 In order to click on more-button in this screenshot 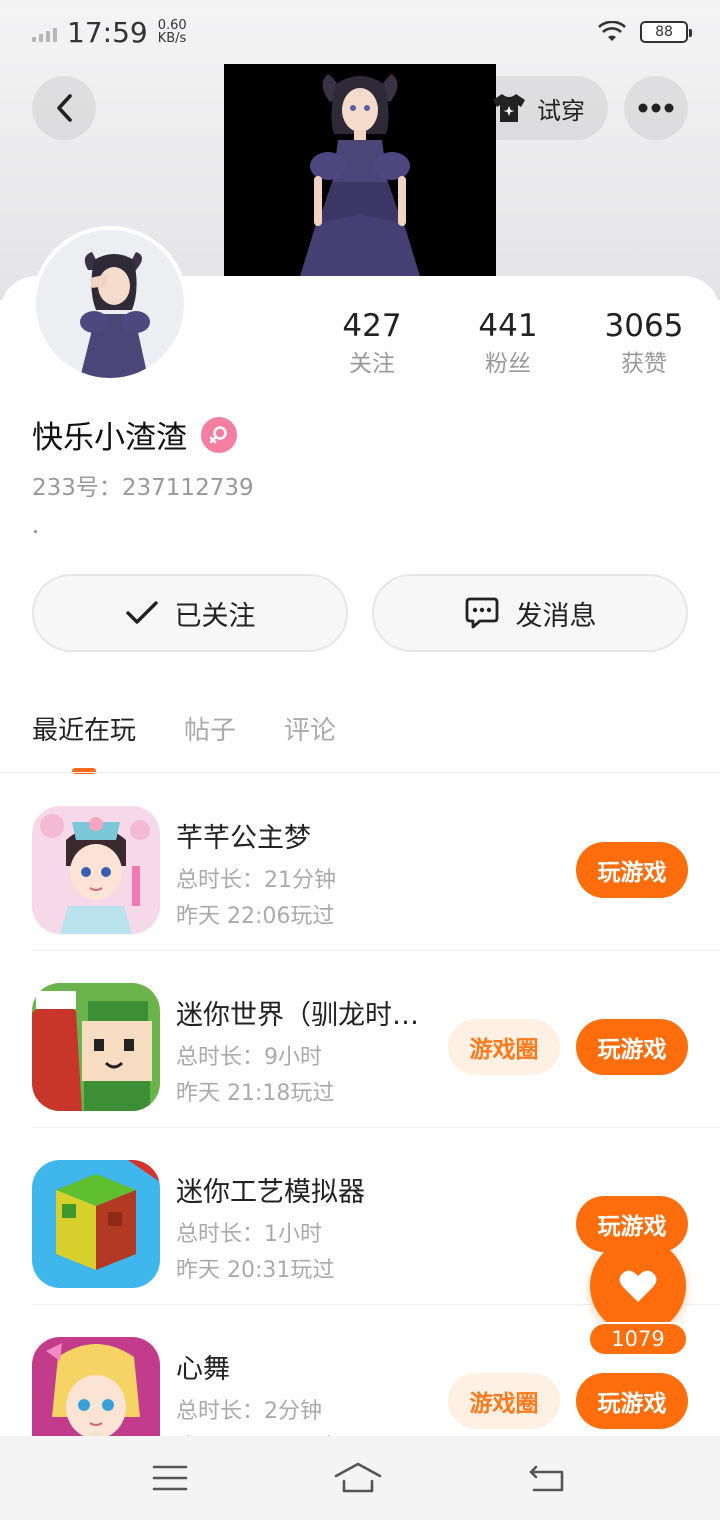, I will do `click(656, 108)`.